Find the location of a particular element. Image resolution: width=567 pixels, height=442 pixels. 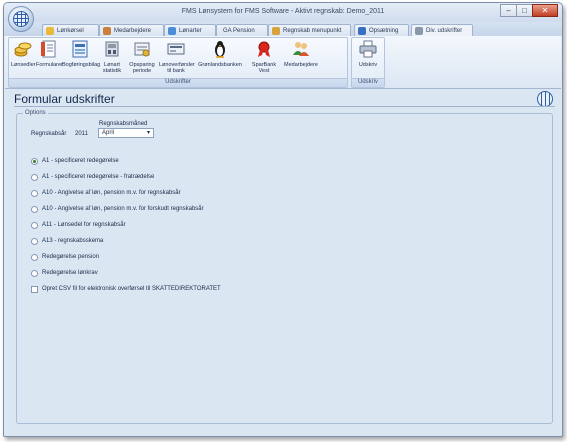

penguin-icon is located at coordinates (220, 49).